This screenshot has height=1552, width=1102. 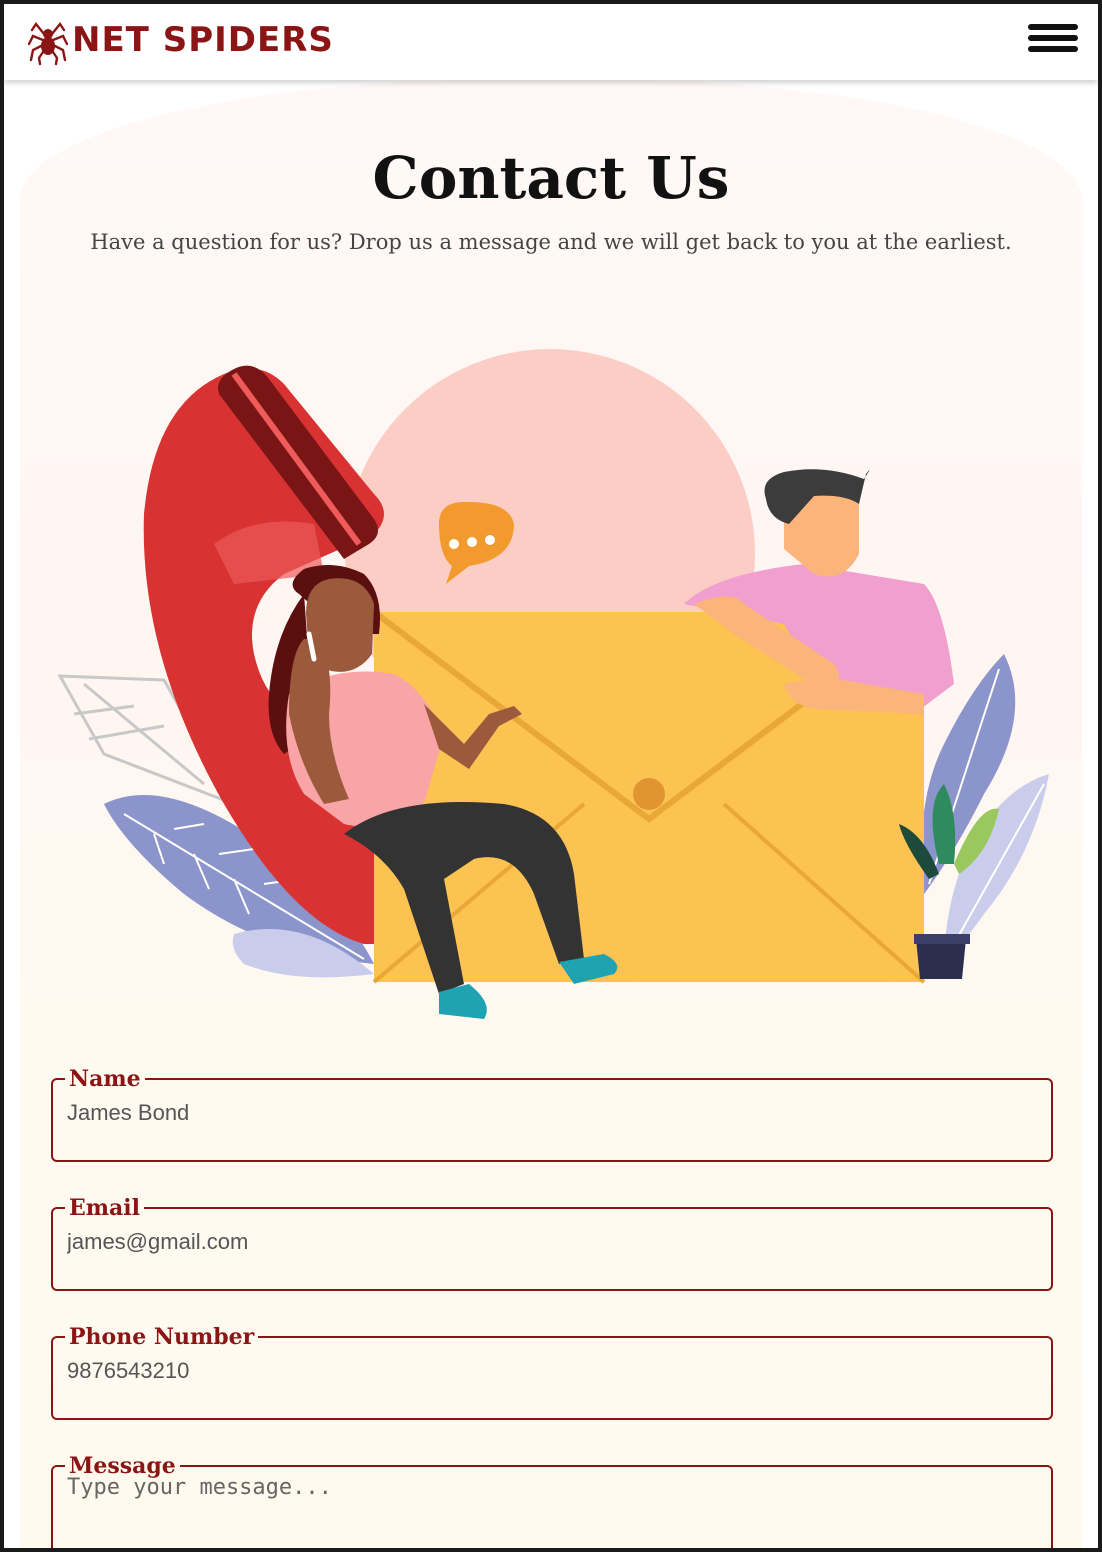 I want to click on email-input, so click(x=552, y=1242).